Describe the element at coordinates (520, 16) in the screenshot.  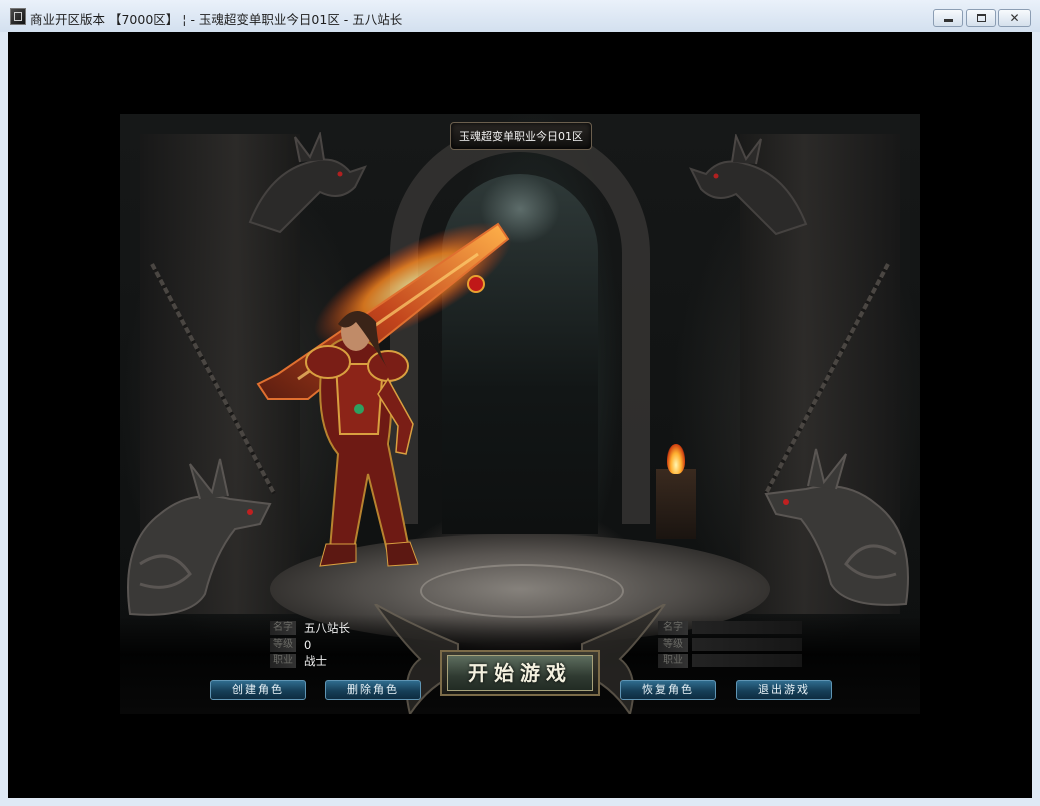
I see `title-bar: 商业开区版本 【7000区】 ¦ - 玉魂超变单职业今日01区 - 五八站长 ✕` at that location.